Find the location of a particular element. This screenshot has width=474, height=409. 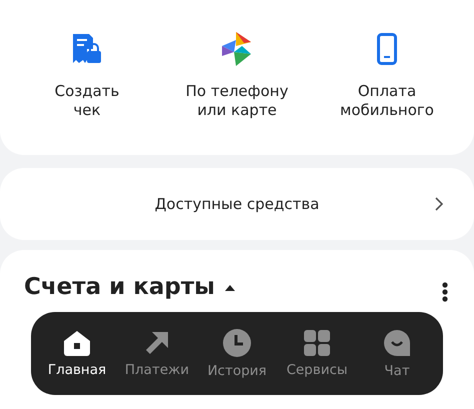

nav-tab: Сервисы is located at coordinates (317, 353).